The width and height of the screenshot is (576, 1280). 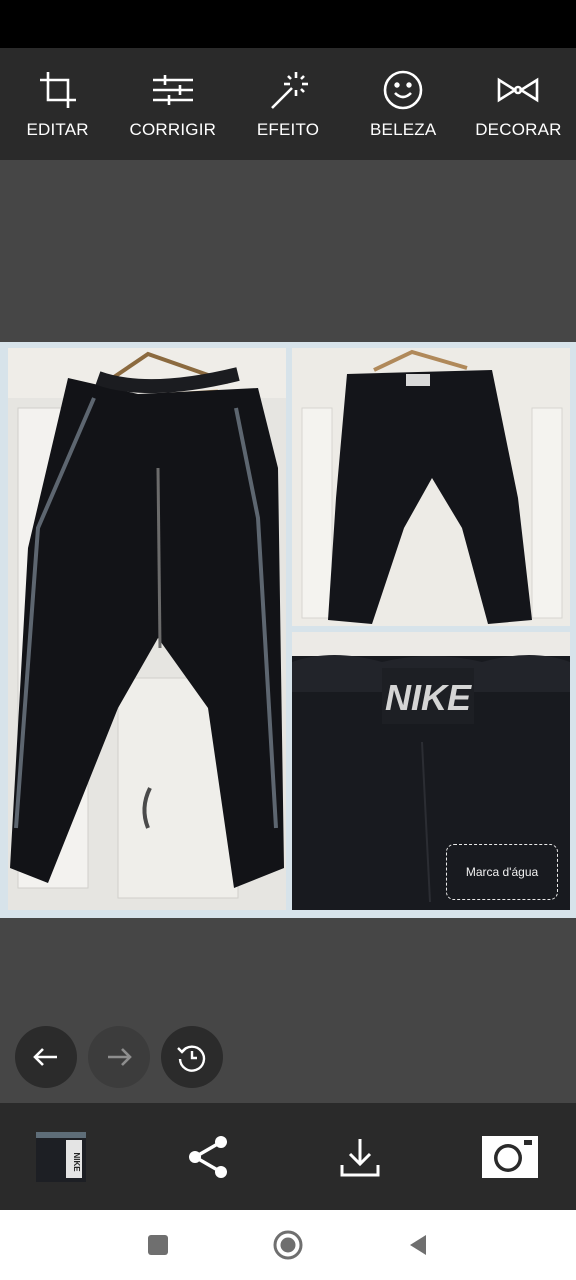 What do you see at coordinates (172, 90) in the screenshot?
I see `sliders-icon` at bounding box center [172, 90].